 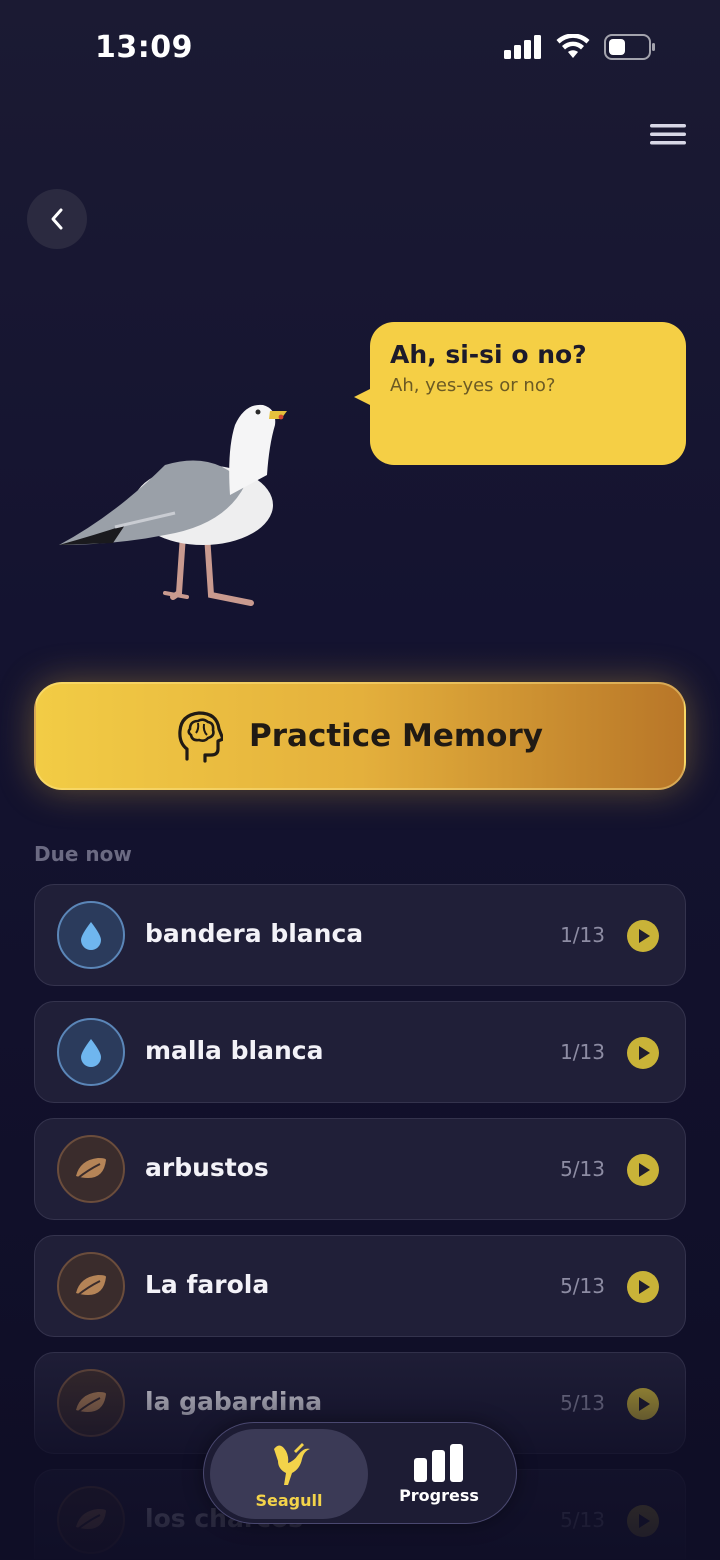 I want to click on status-time: 13:09, so click(x=144, y=47).